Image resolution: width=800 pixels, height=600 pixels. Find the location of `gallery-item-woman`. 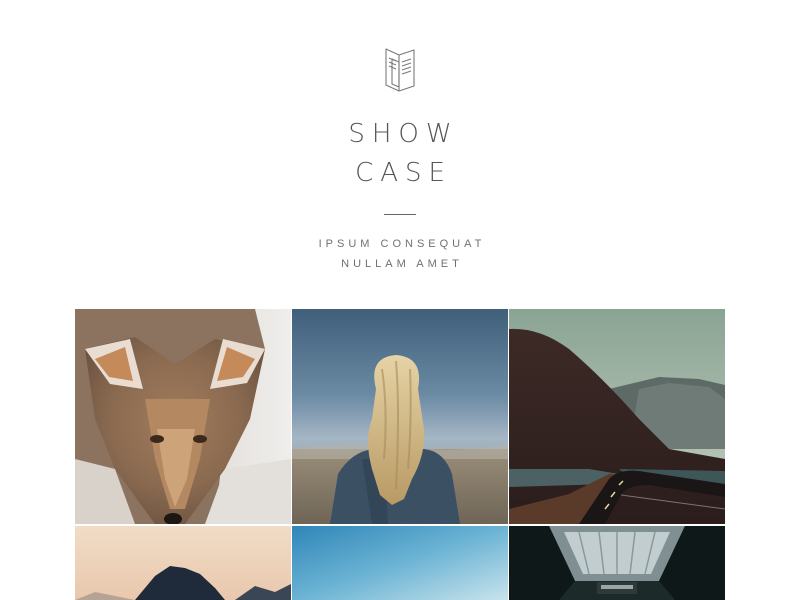

gallery-item-woman is located at coordinates (400, 416).